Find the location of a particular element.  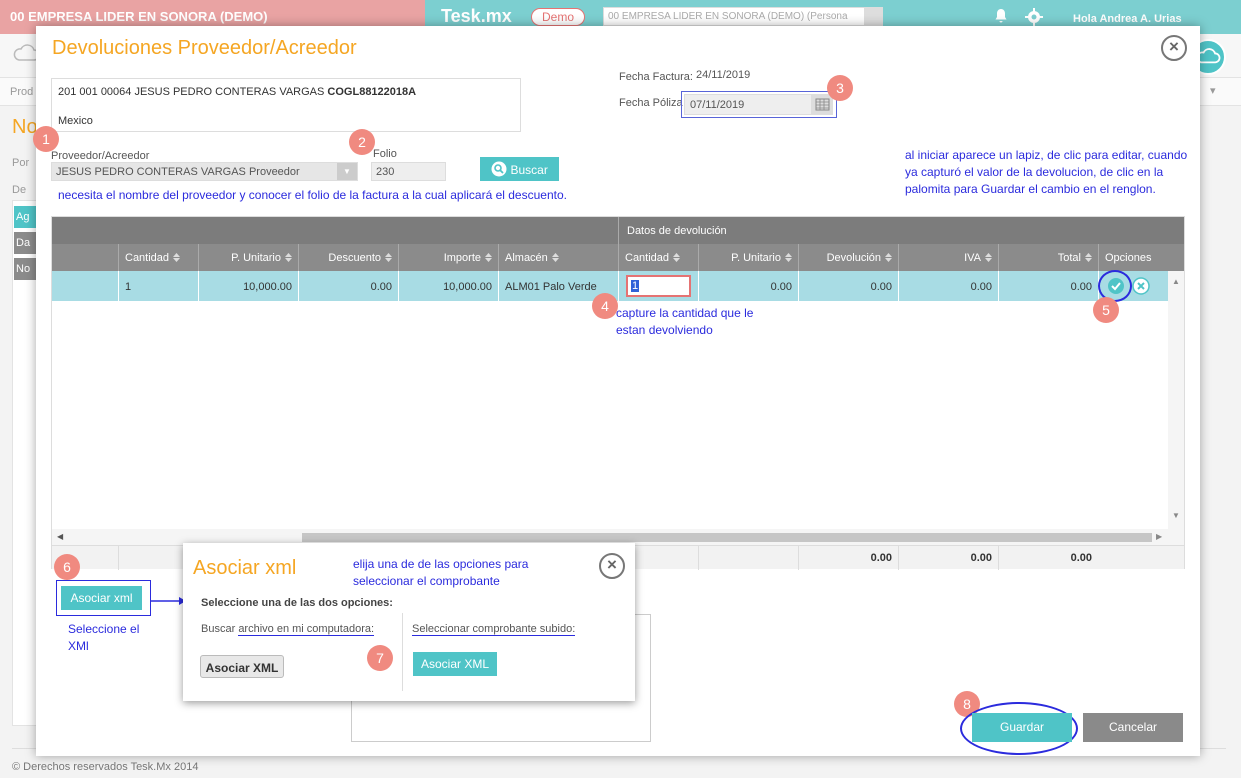

col-dev-p-unitario: P. Unitario is located at coordinates (748, 257).